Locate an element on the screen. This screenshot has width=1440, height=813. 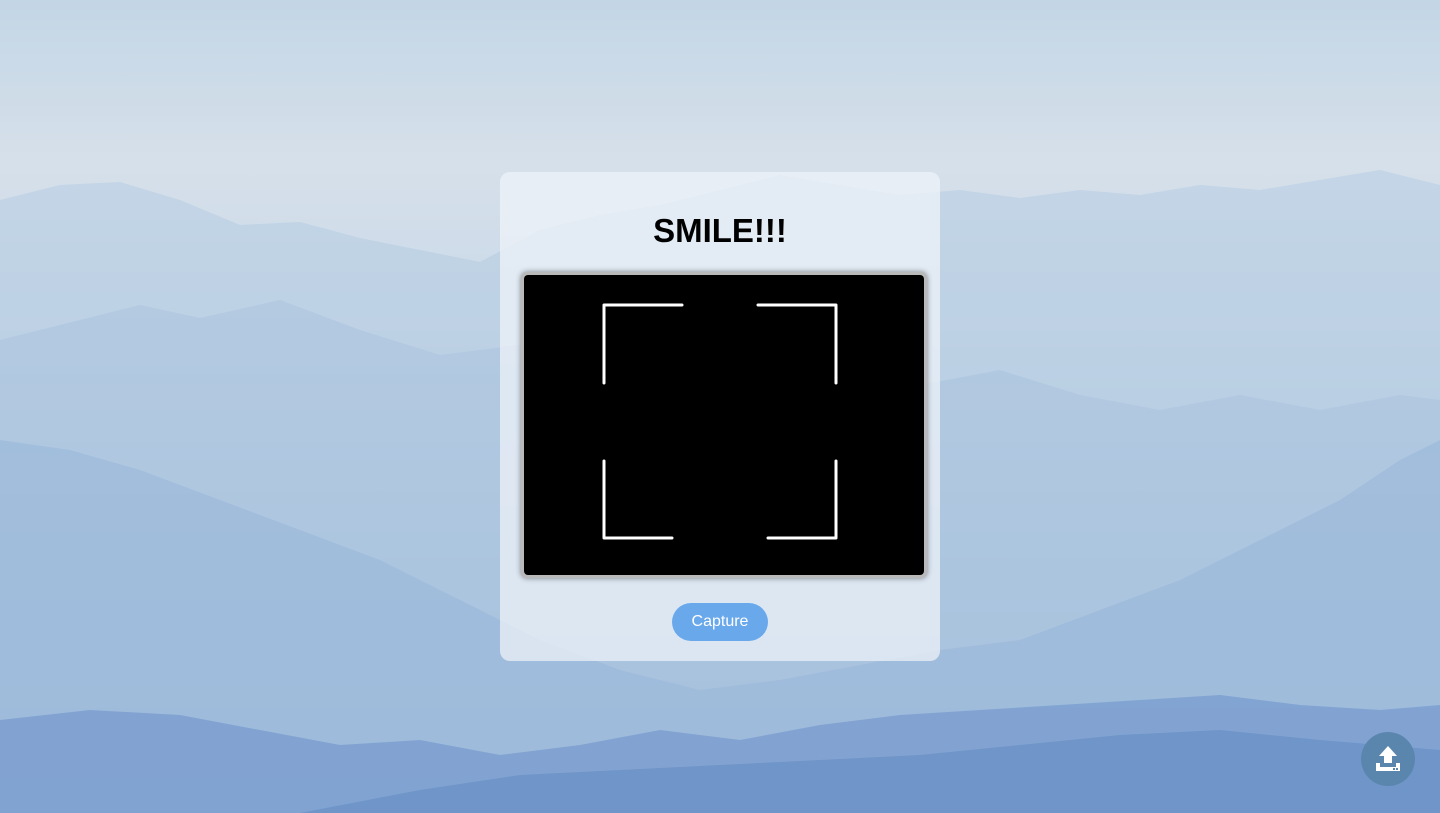
corner-bottom-left is located at coordinates (638, 499).